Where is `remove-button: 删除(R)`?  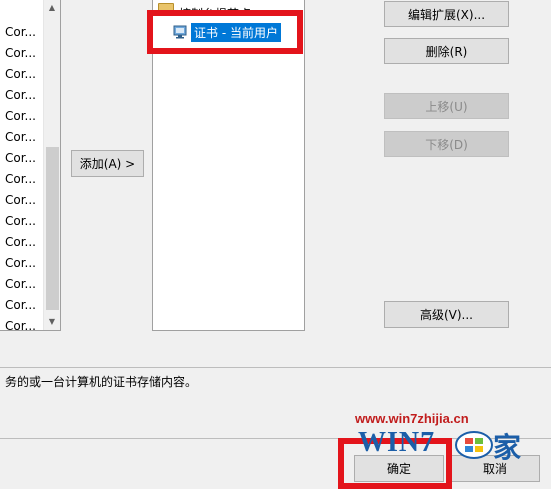 remove-button: 删除(R) is located at coordinates (446, 51).